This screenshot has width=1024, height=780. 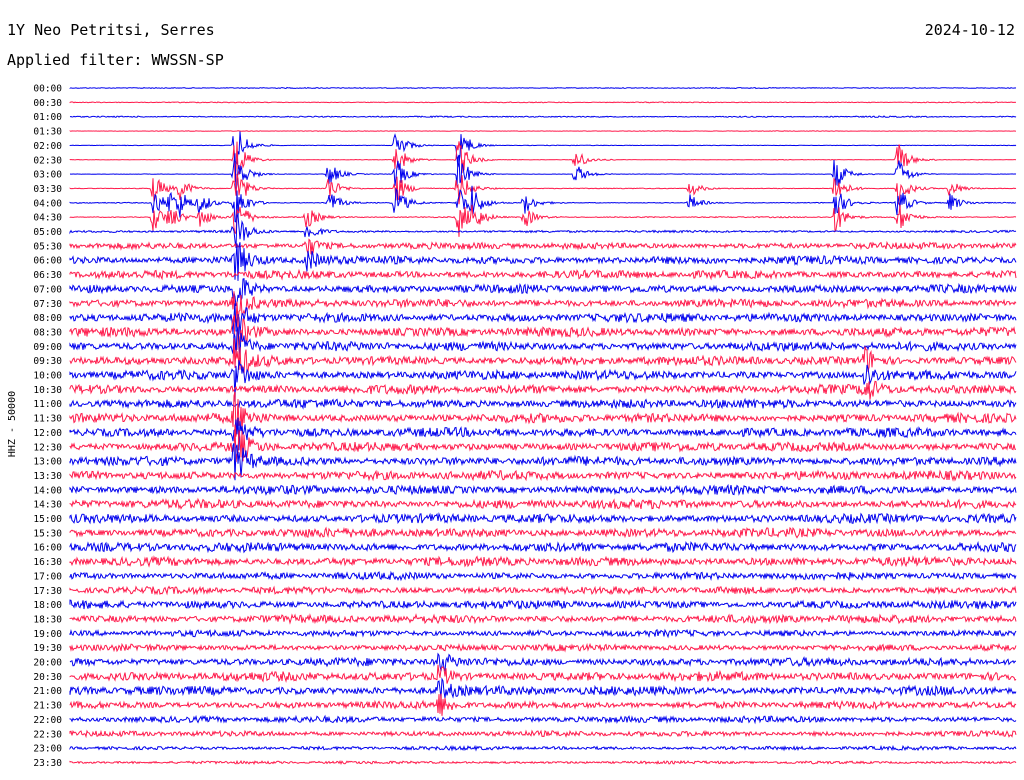 I want to click on time-tick-label: 17:30, so click(x=47, y=591).